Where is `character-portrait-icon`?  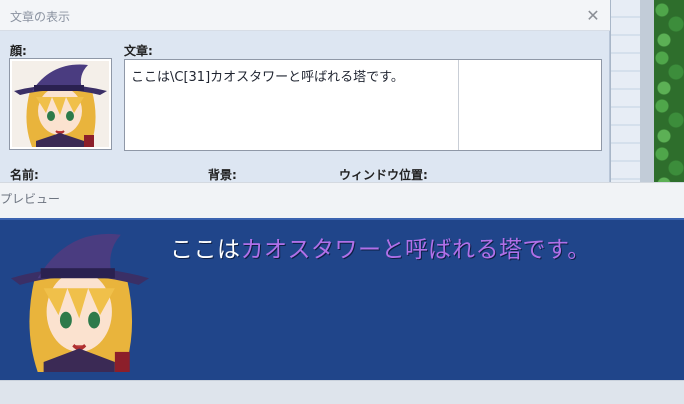
character-portrait-icon is located at coordinates (60, 104).